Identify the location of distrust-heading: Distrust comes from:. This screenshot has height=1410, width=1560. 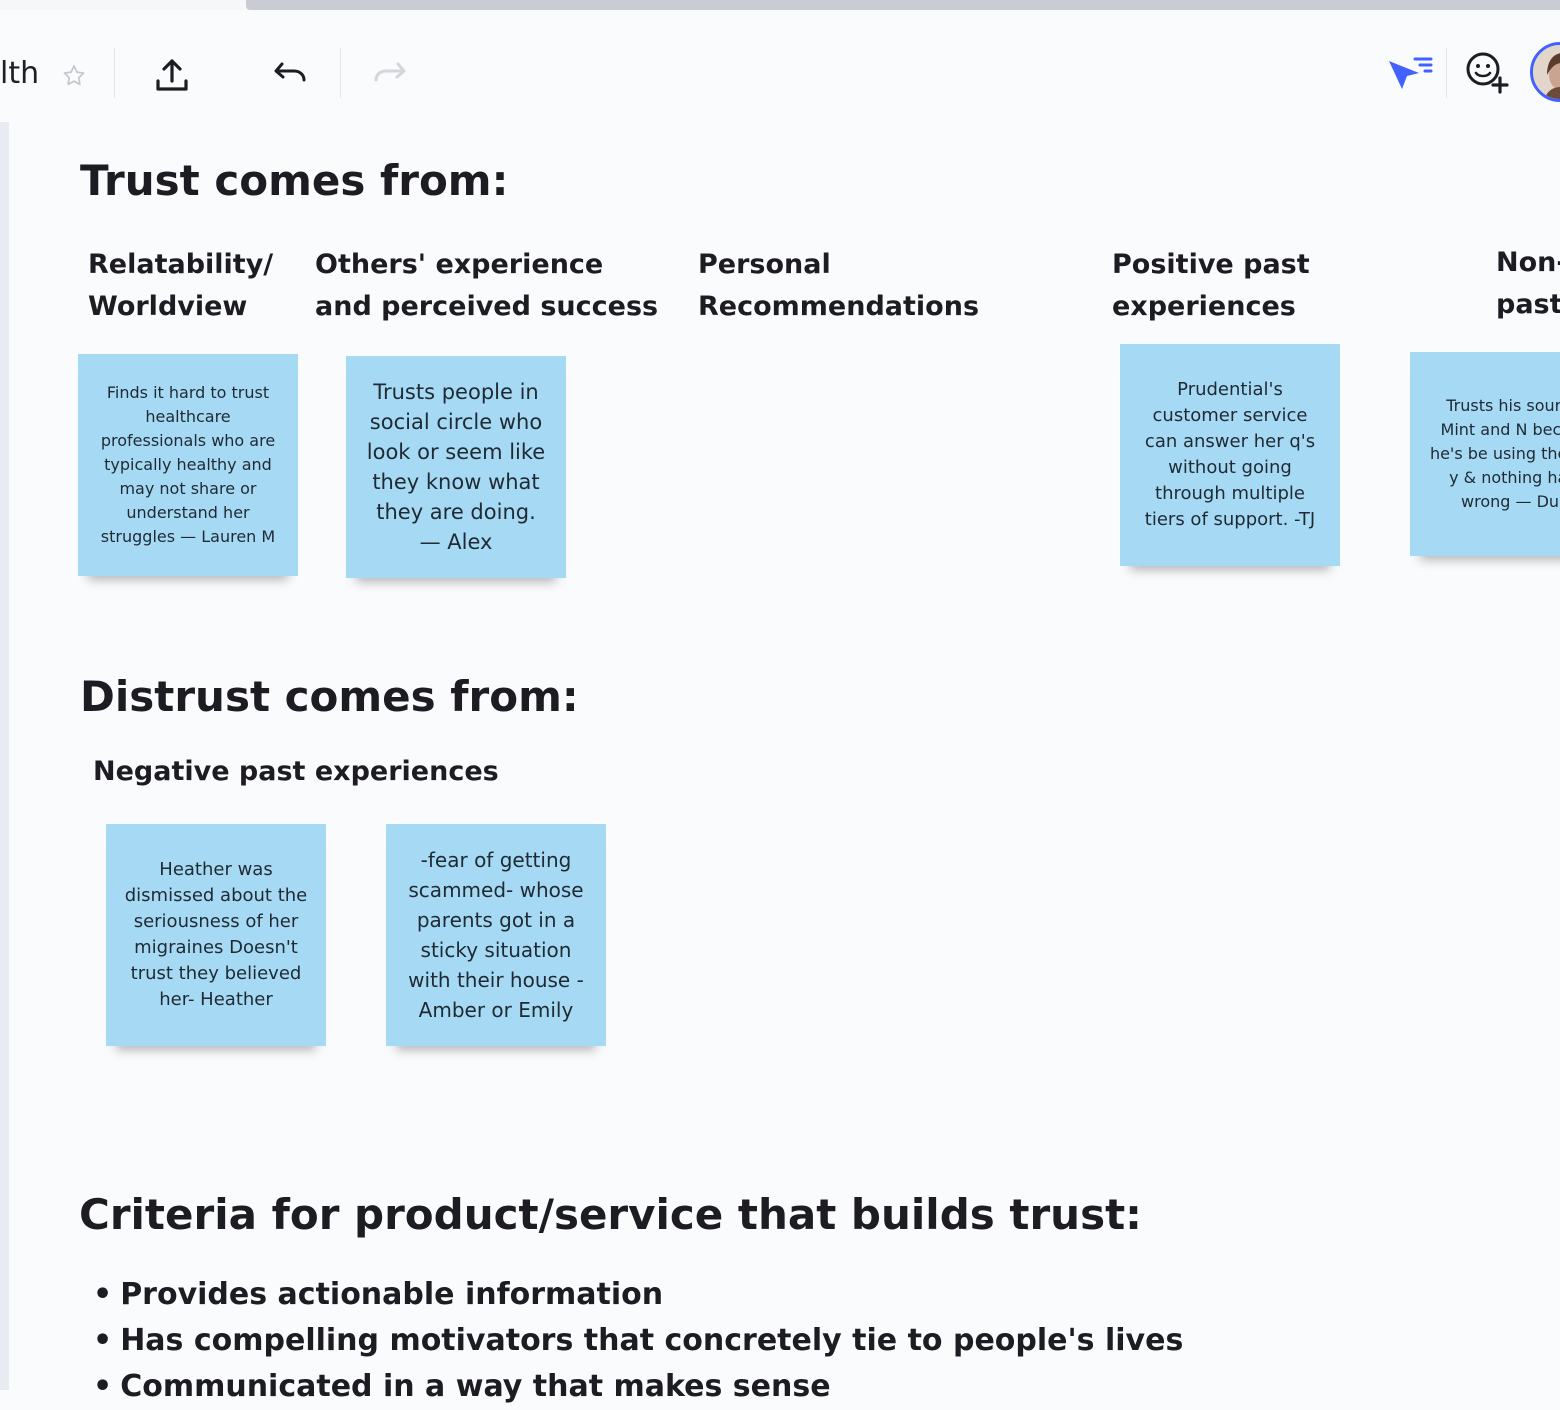
(329, 696).